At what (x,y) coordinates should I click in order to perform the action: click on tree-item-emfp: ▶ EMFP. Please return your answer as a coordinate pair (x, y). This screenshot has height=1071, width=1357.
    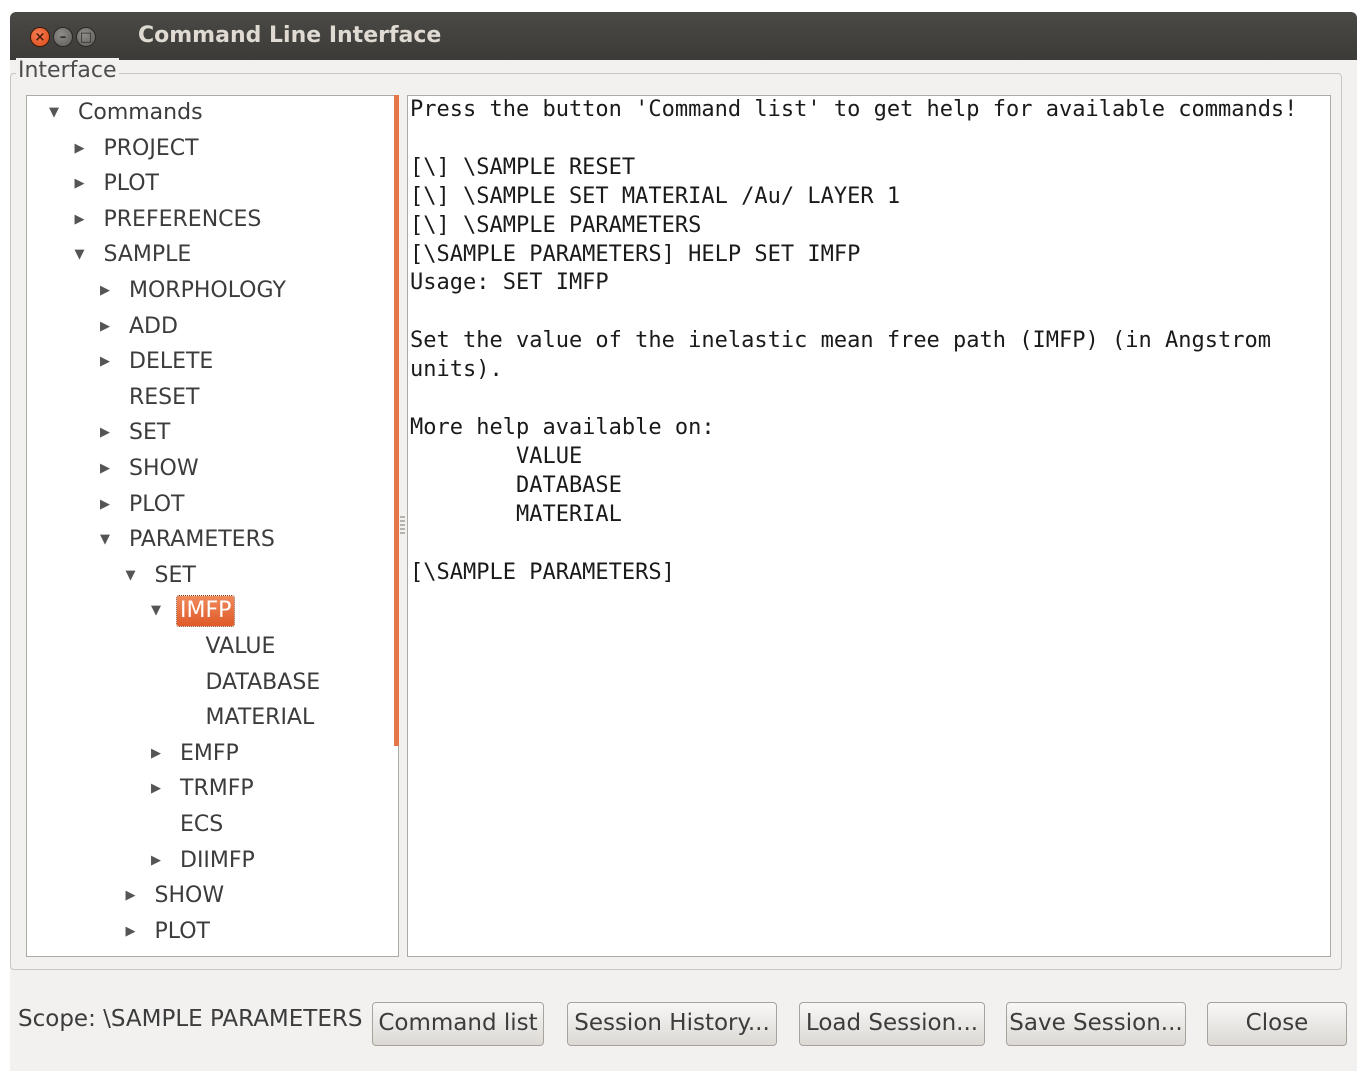
    Looking at the image, I should click on (196, 754).